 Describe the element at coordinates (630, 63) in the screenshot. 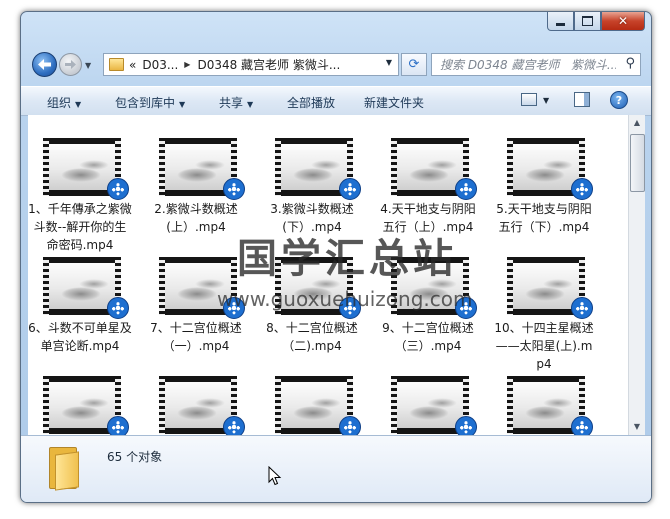

I see `search-icon: ⚲` at that location.